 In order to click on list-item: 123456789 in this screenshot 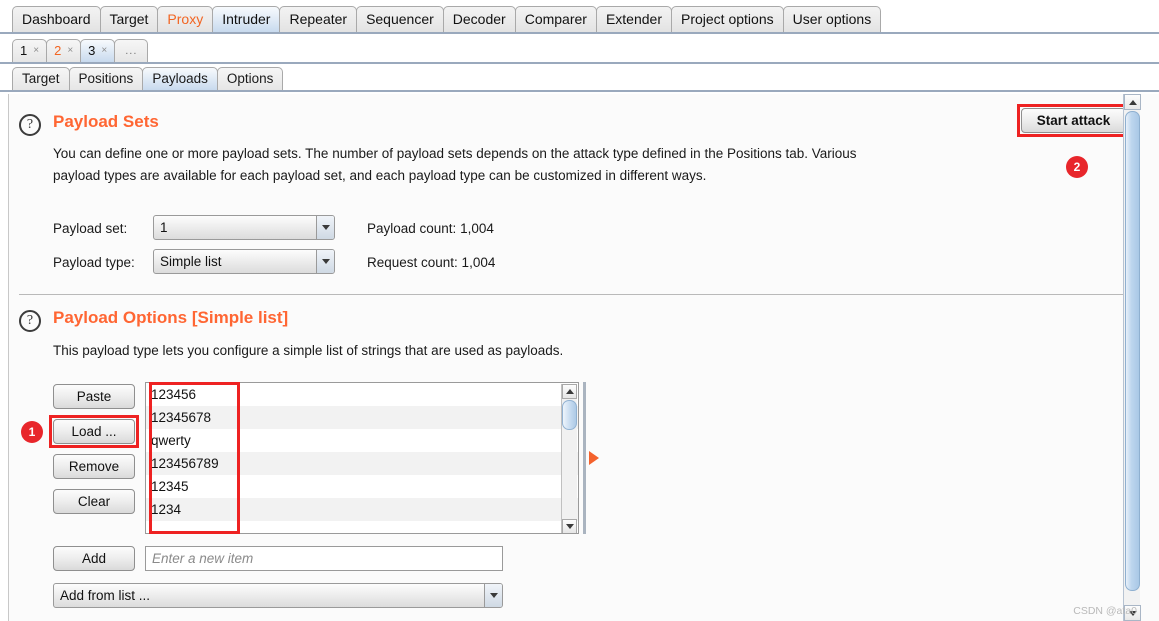, I will do `click(362, 463)`.